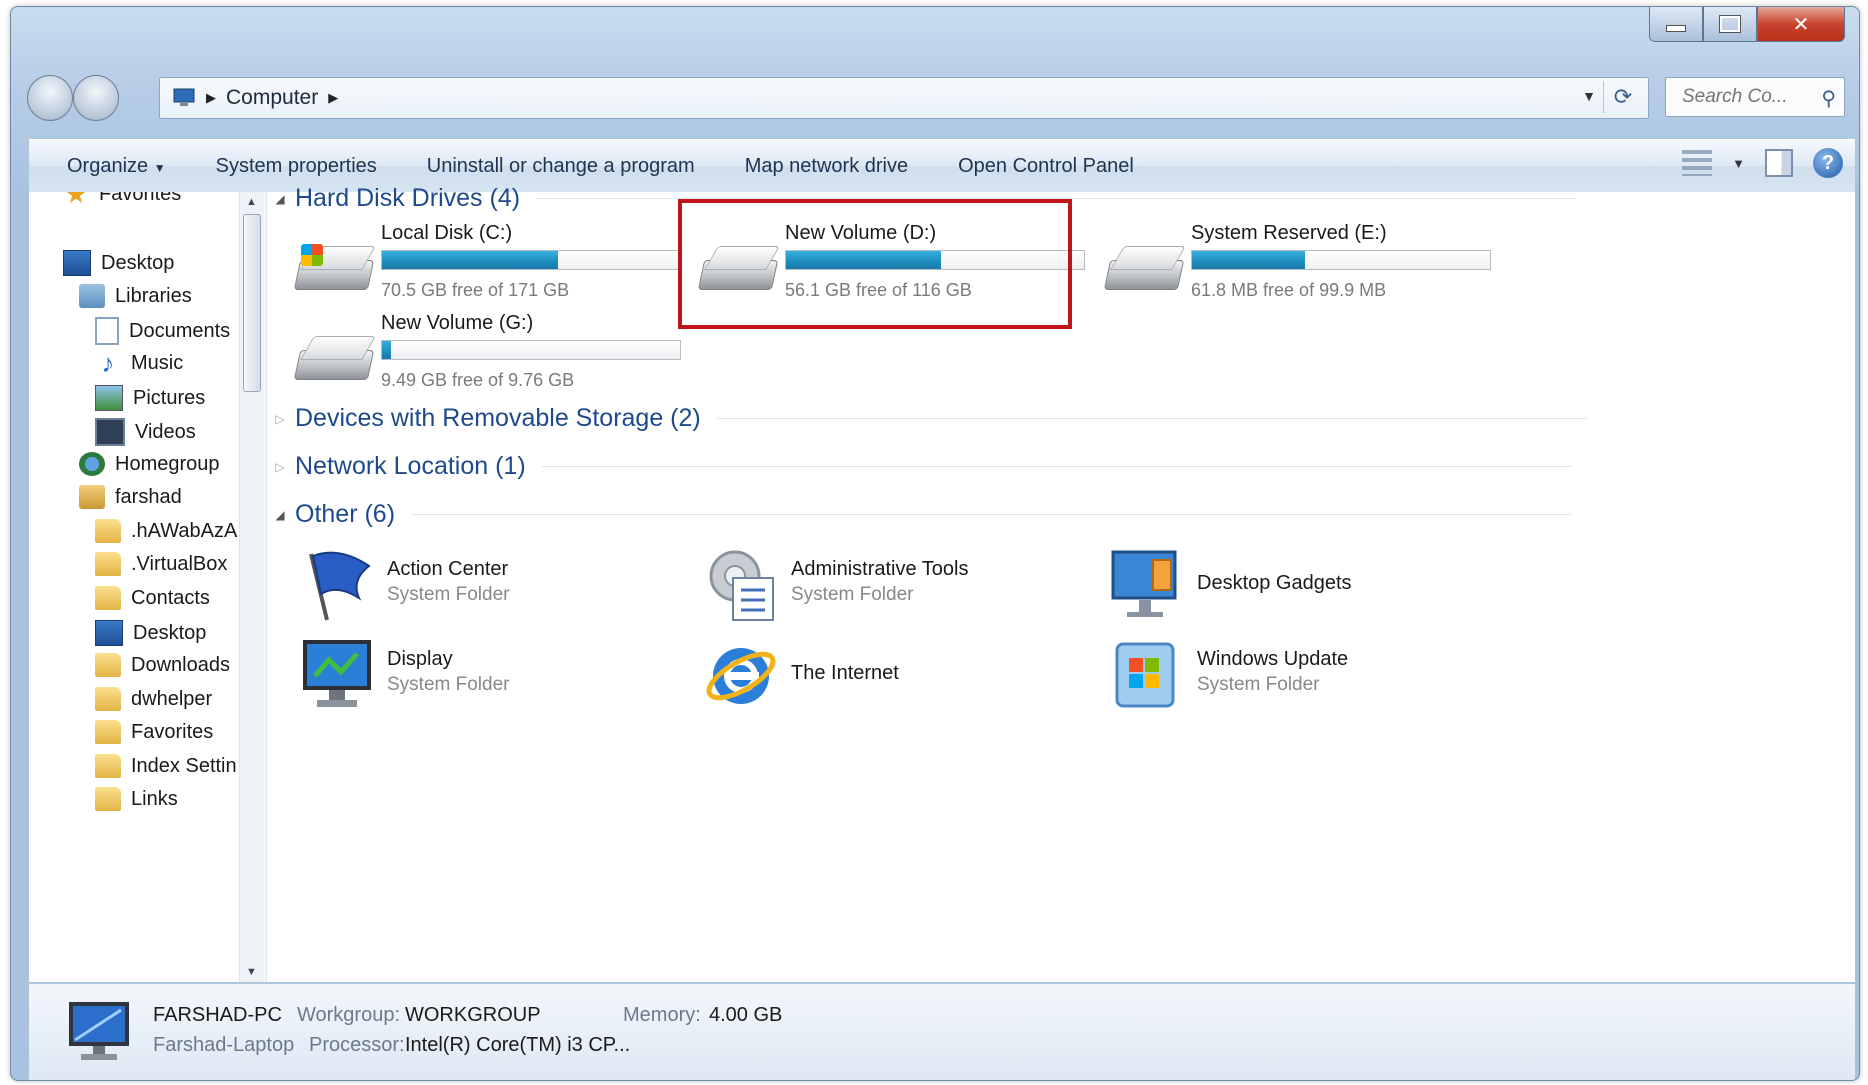  What do you see at coordinates (167, 463) in the screenshot?
I see `sidebar-item-label: Homegroup` at bounding box center [167, 463].